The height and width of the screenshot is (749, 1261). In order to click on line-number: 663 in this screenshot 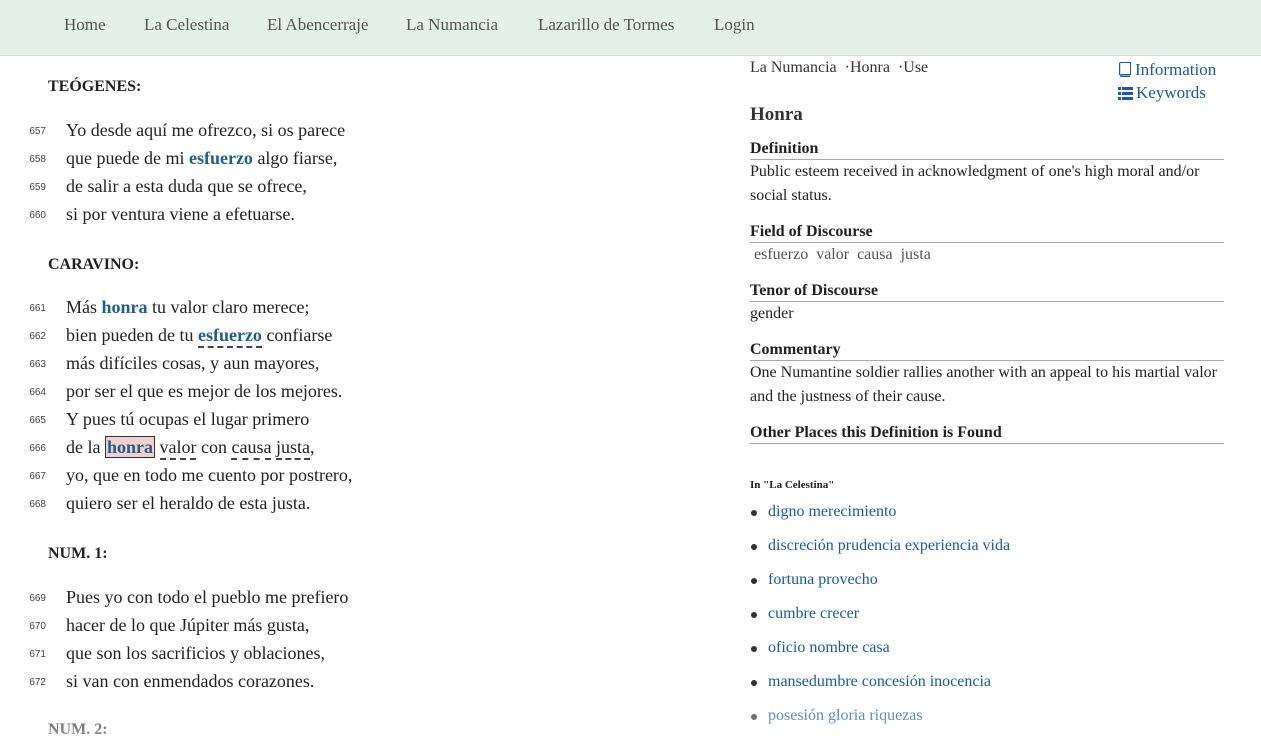, I will do `click(37, 364)`.